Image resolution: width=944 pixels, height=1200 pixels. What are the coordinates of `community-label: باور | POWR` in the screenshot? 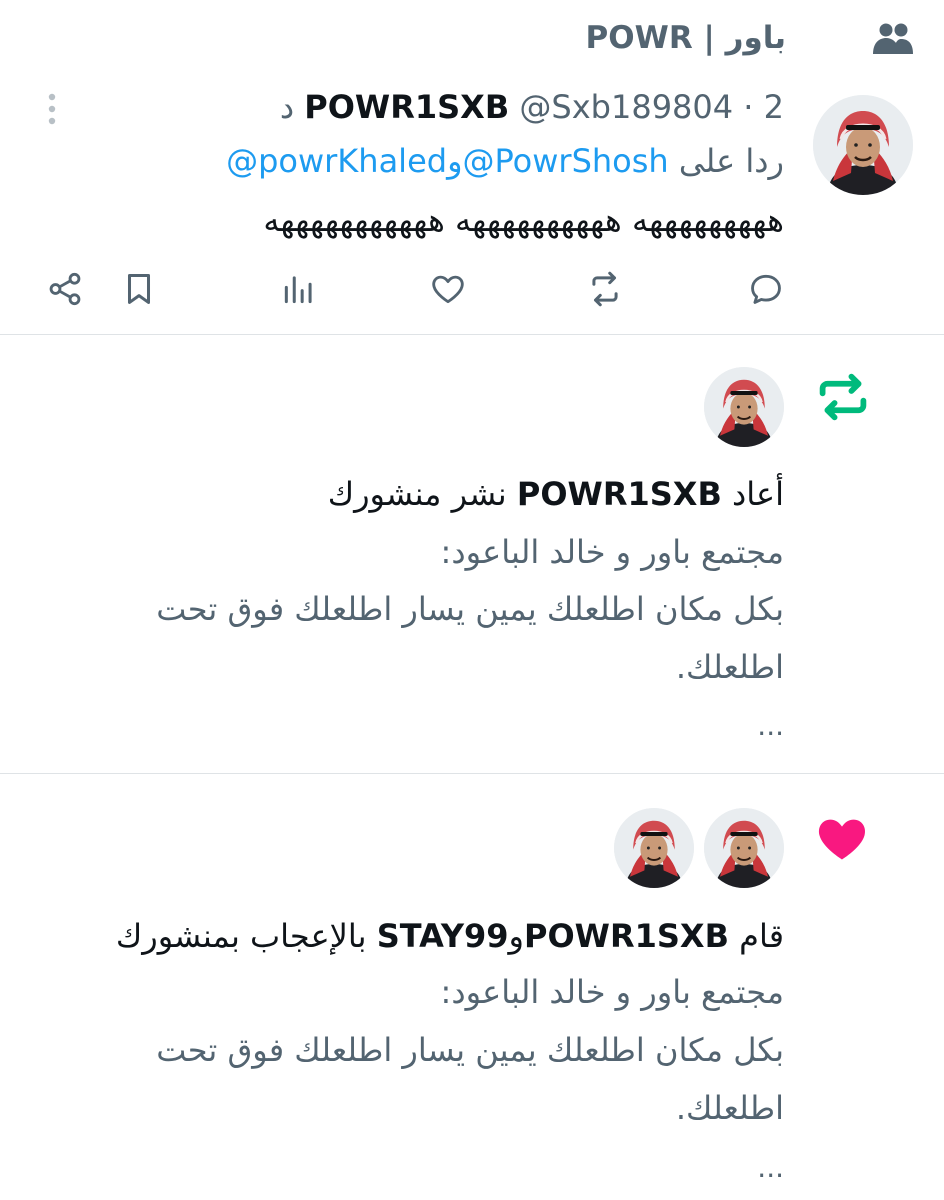 It's located at (686, 38).